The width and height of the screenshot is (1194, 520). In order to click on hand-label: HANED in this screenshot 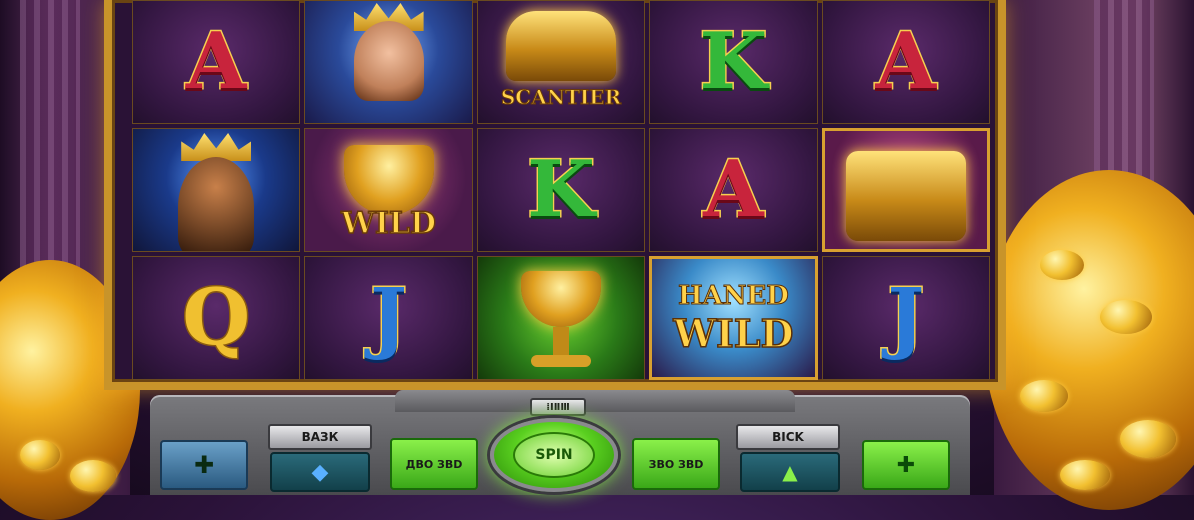, I will do `click(733, 295)`.